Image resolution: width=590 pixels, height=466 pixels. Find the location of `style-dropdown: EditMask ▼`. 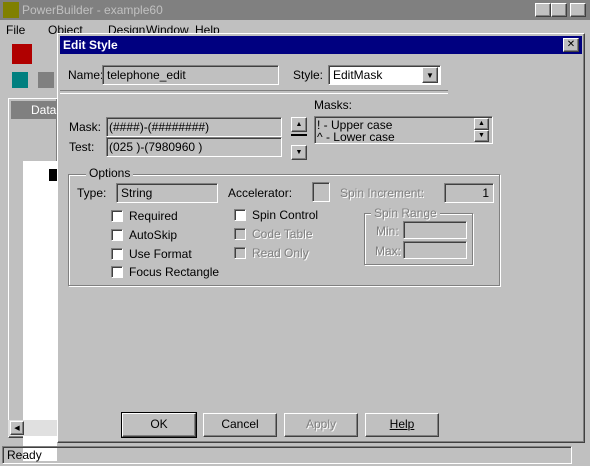

style-dropdown: EditMask ▼ is located at coordinates (384, 75).